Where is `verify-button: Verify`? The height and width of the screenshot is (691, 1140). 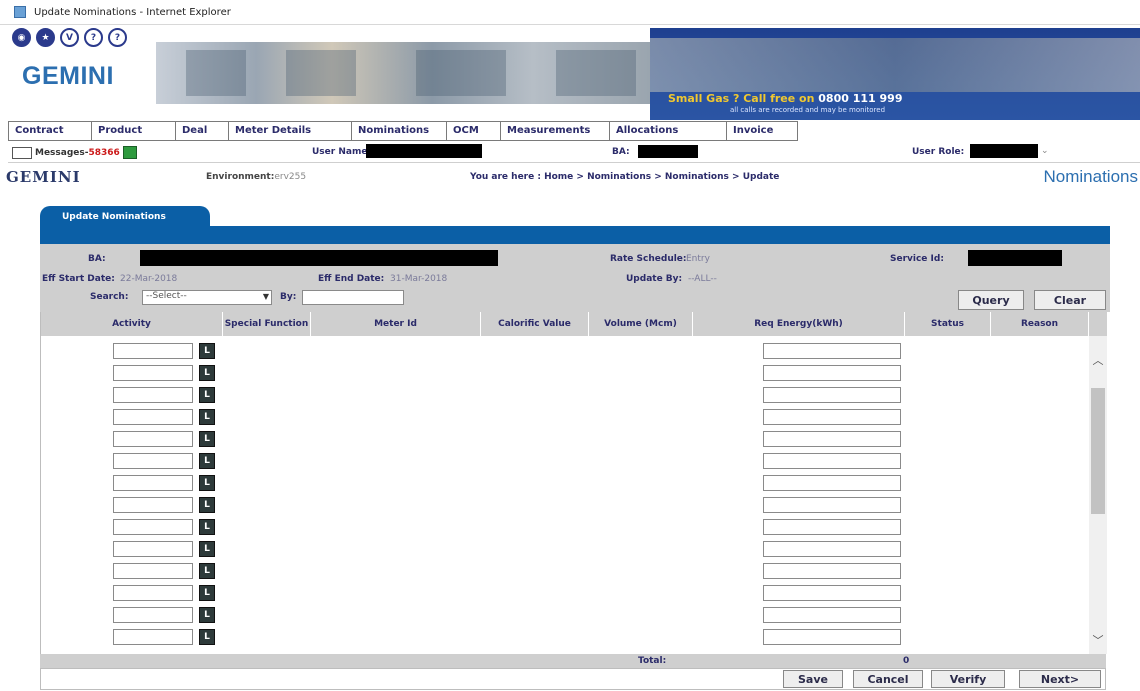
verify-button: Verify is located at coordinates (968, 679).